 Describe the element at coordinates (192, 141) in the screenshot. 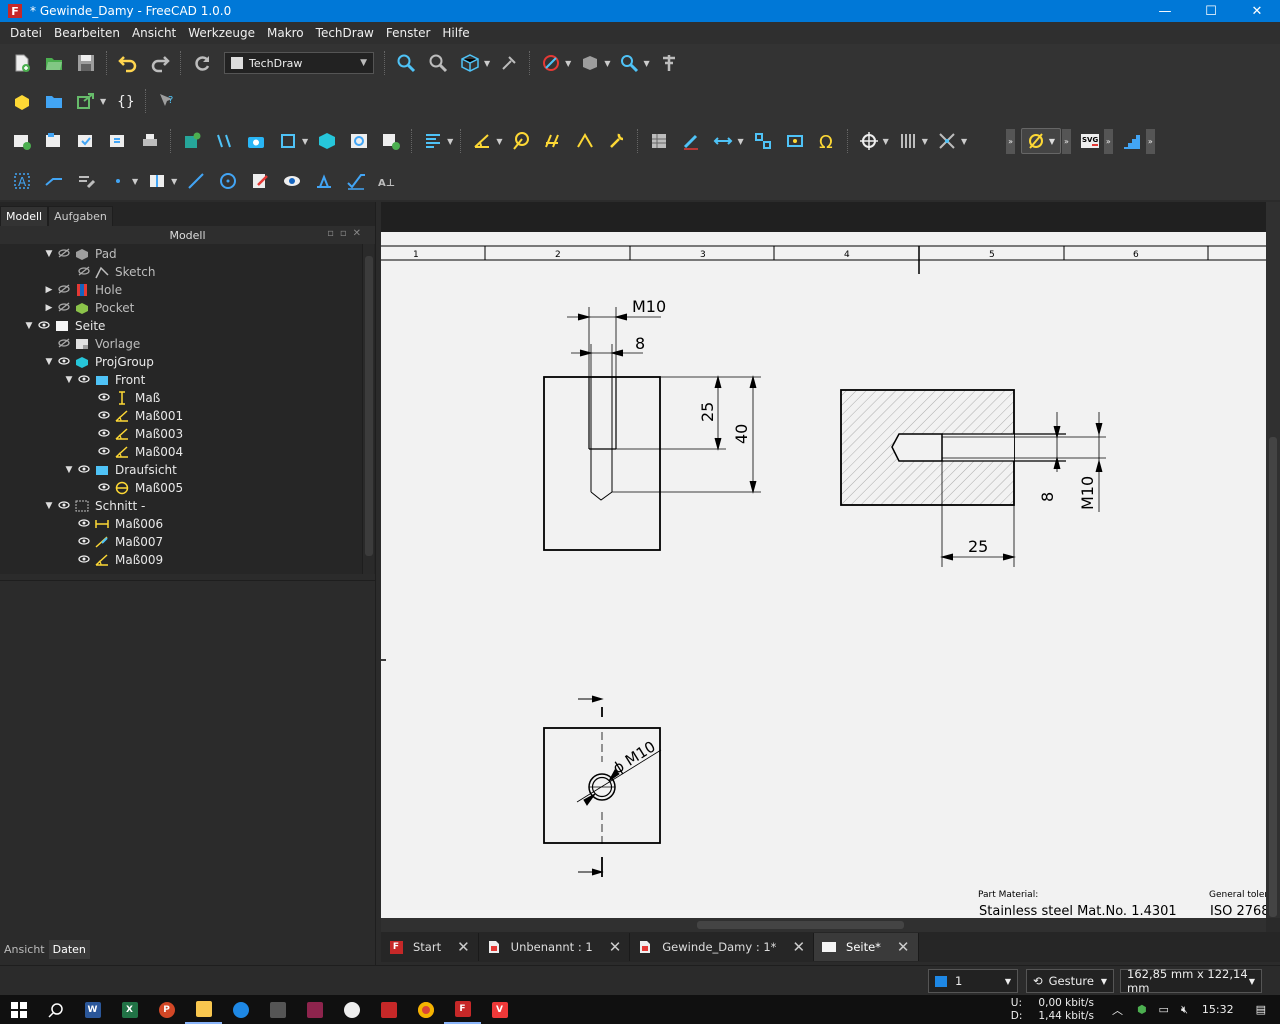

I see `insert-view-button` at that location.